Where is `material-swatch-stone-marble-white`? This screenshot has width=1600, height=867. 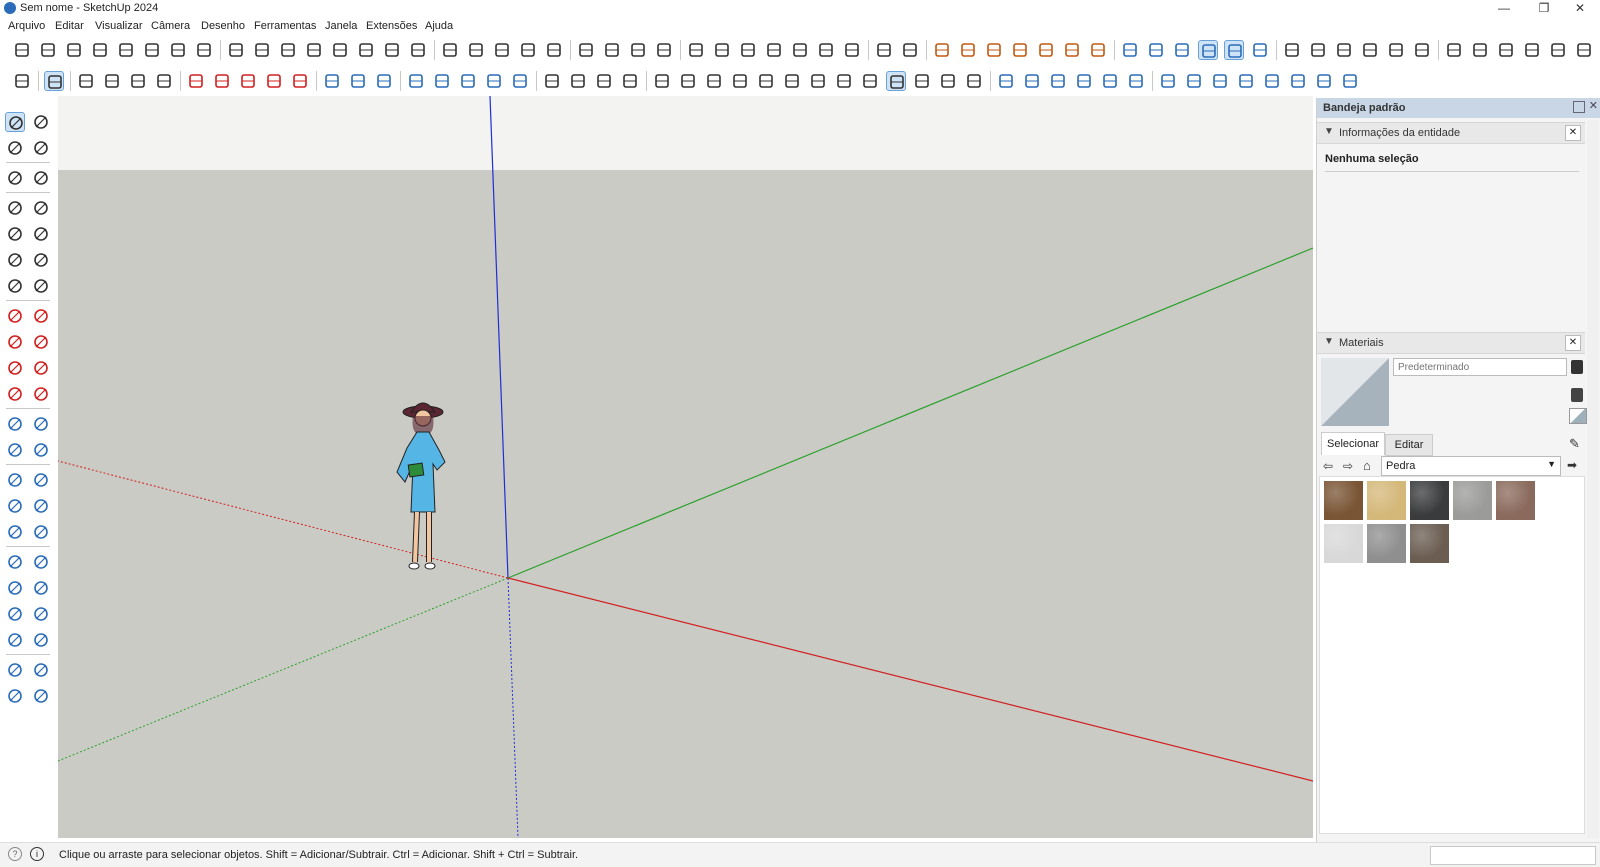 material-swatch-stone-marble-white is located at coordinates (1343, 543).